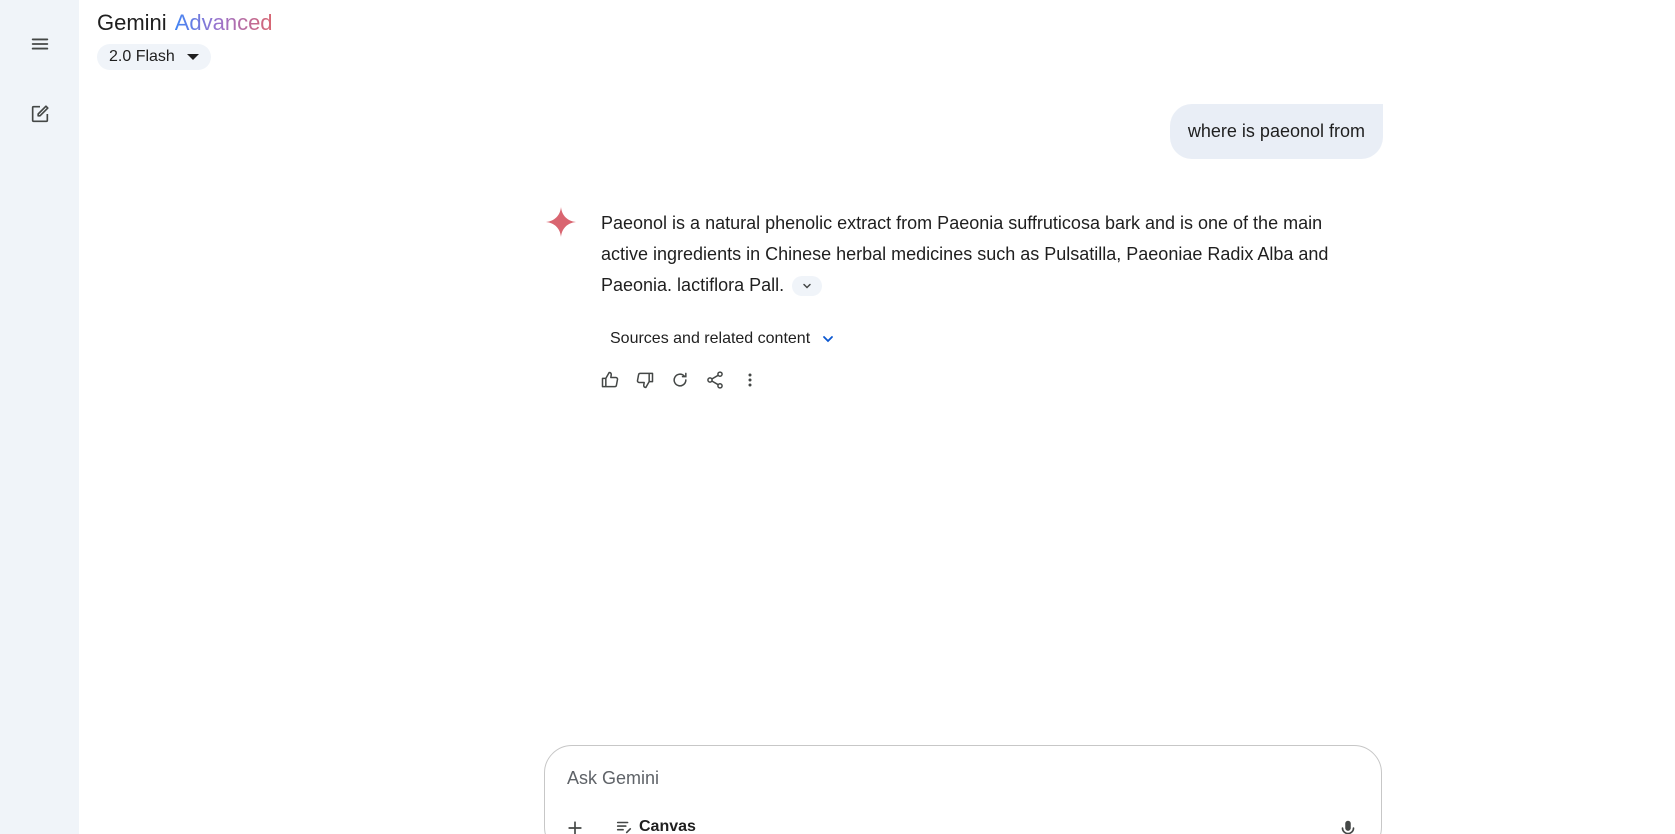 The height and width of the screenshot is (834, 1675). I want to click on brand-name: Gemini, so click(132, 22).